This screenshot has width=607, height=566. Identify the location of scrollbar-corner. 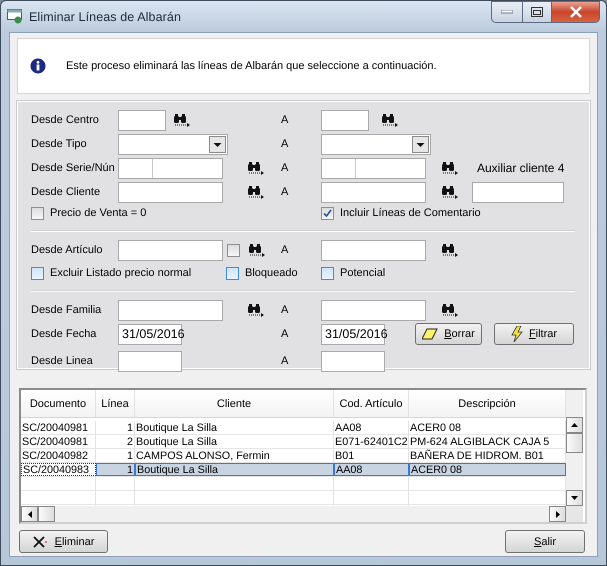
(574, 514).